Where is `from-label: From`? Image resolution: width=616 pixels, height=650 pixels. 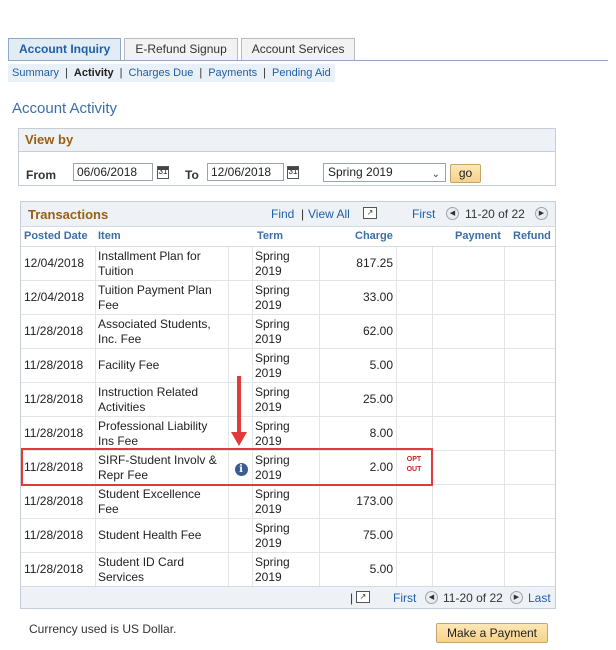 from-label: From is located at coordinates (41, 175).